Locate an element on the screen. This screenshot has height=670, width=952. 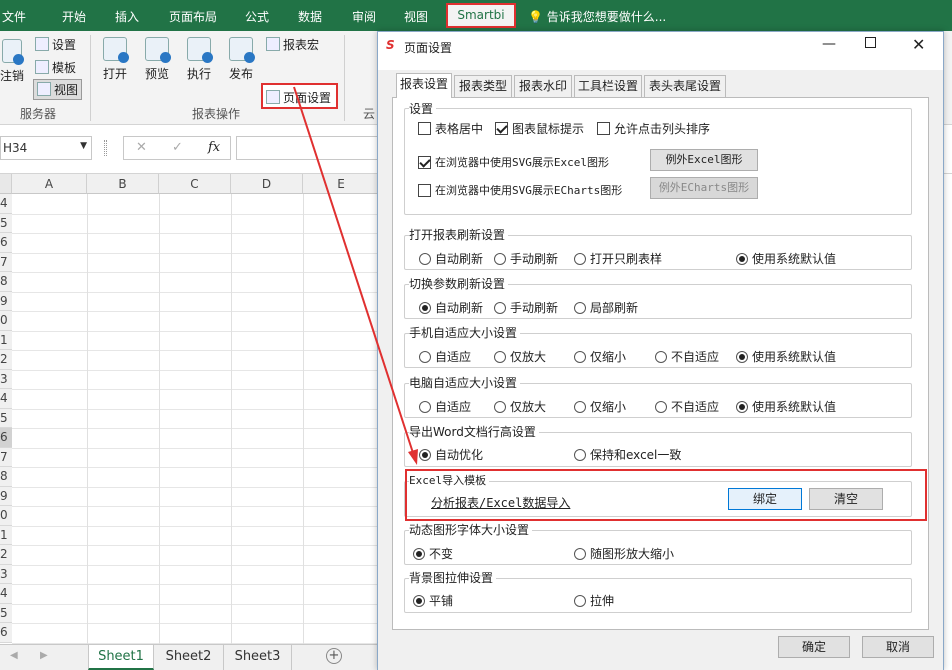
bg-stretch-radio: 拉伸 is located at coordinates (594, 600).